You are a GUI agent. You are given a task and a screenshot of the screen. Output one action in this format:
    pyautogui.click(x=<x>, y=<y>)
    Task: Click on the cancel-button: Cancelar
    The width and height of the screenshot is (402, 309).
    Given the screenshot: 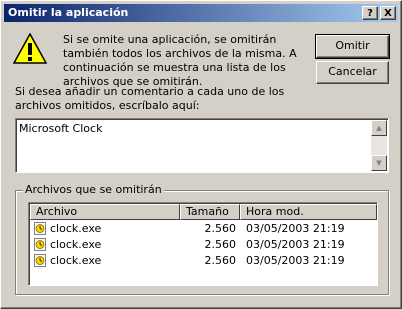 What is the action you would take?
    pyautogui.click(x=352, y=72)
    